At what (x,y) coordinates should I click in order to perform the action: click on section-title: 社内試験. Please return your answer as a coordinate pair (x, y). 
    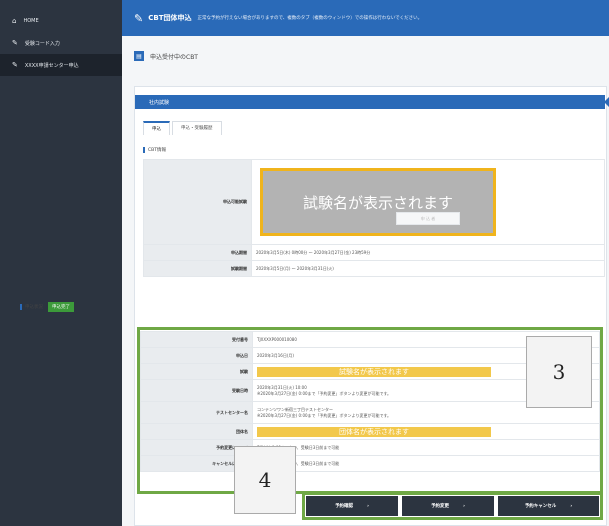
    Looking at the image, I should click on (159, 102).